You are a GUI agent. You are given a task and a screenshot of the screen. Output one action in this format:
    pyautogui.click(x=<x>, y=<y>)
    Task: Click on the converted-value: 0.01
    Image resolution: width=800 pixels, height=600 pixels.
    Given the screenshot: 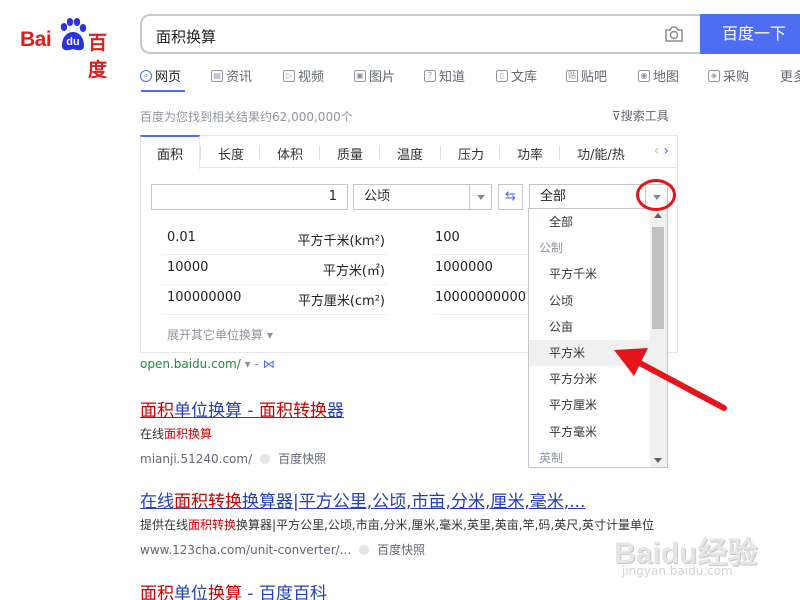 What is the action you would take?
    pyautogui.click(x=181, y=237)
    